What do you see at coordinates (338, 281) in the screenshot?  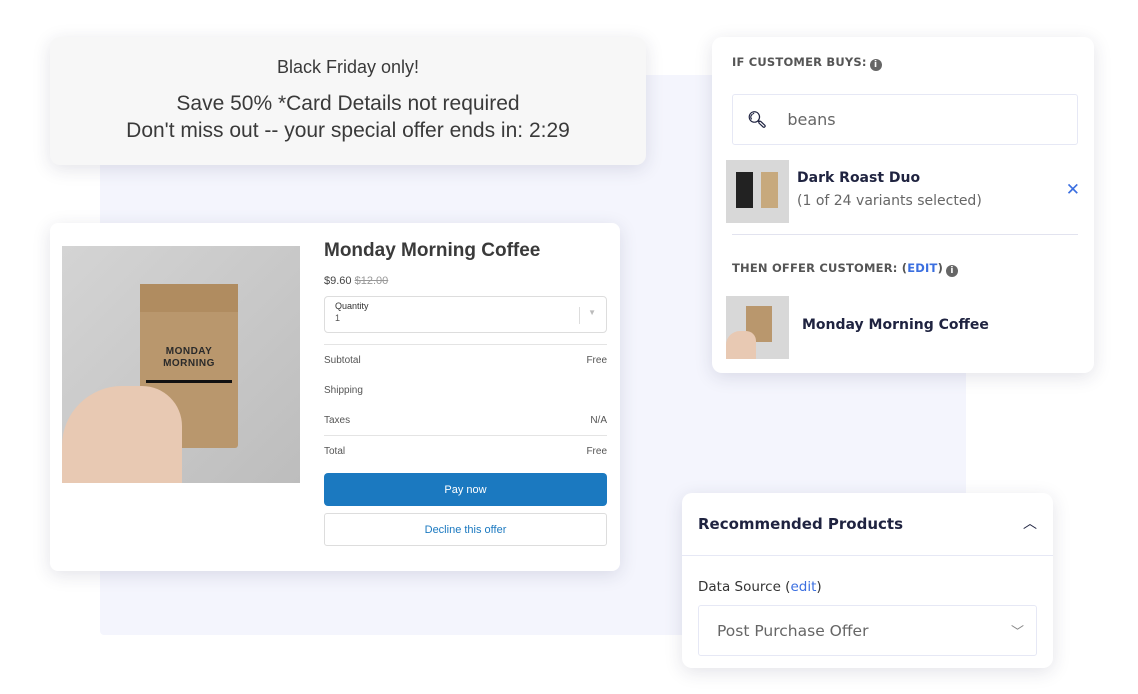 I see `sale-price: $9.60` at bounding box center [338, 281].